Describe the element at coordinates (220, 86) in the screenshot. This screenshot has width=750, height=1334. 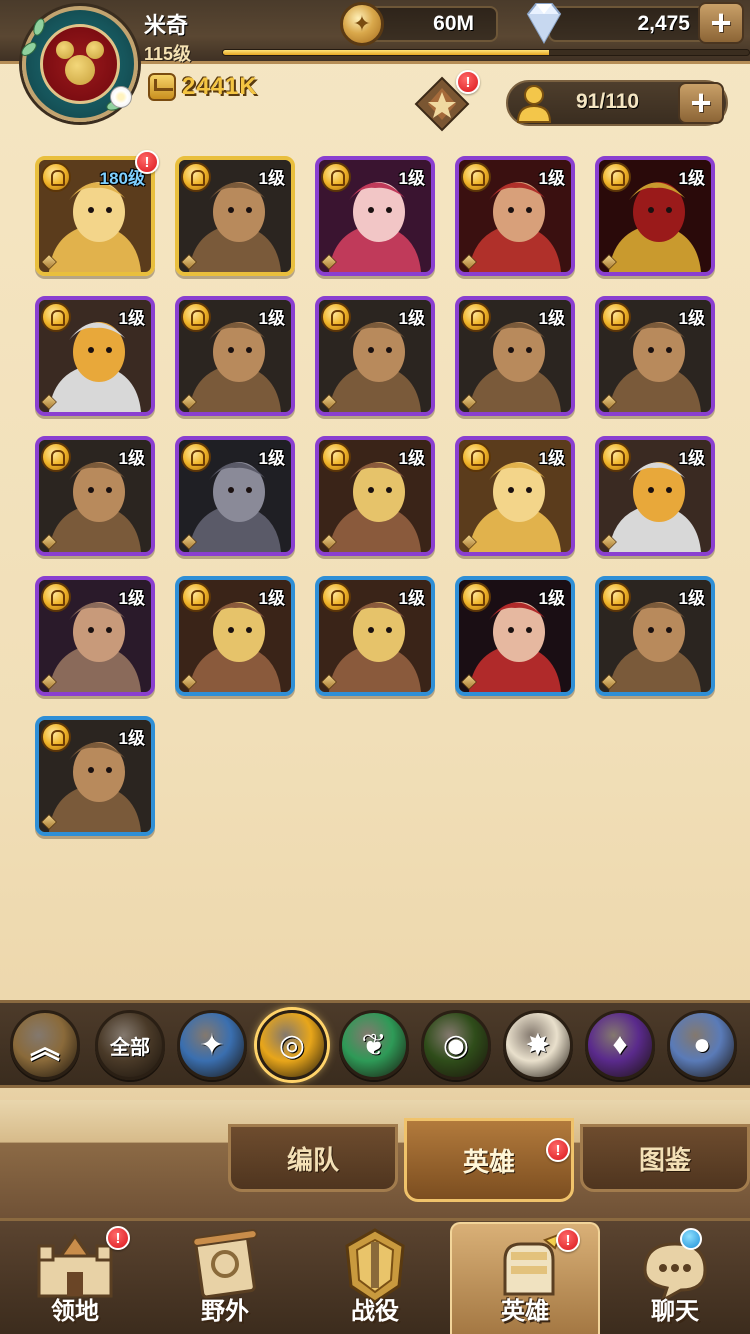
I see `combat-power-value: 2441K` at that location.